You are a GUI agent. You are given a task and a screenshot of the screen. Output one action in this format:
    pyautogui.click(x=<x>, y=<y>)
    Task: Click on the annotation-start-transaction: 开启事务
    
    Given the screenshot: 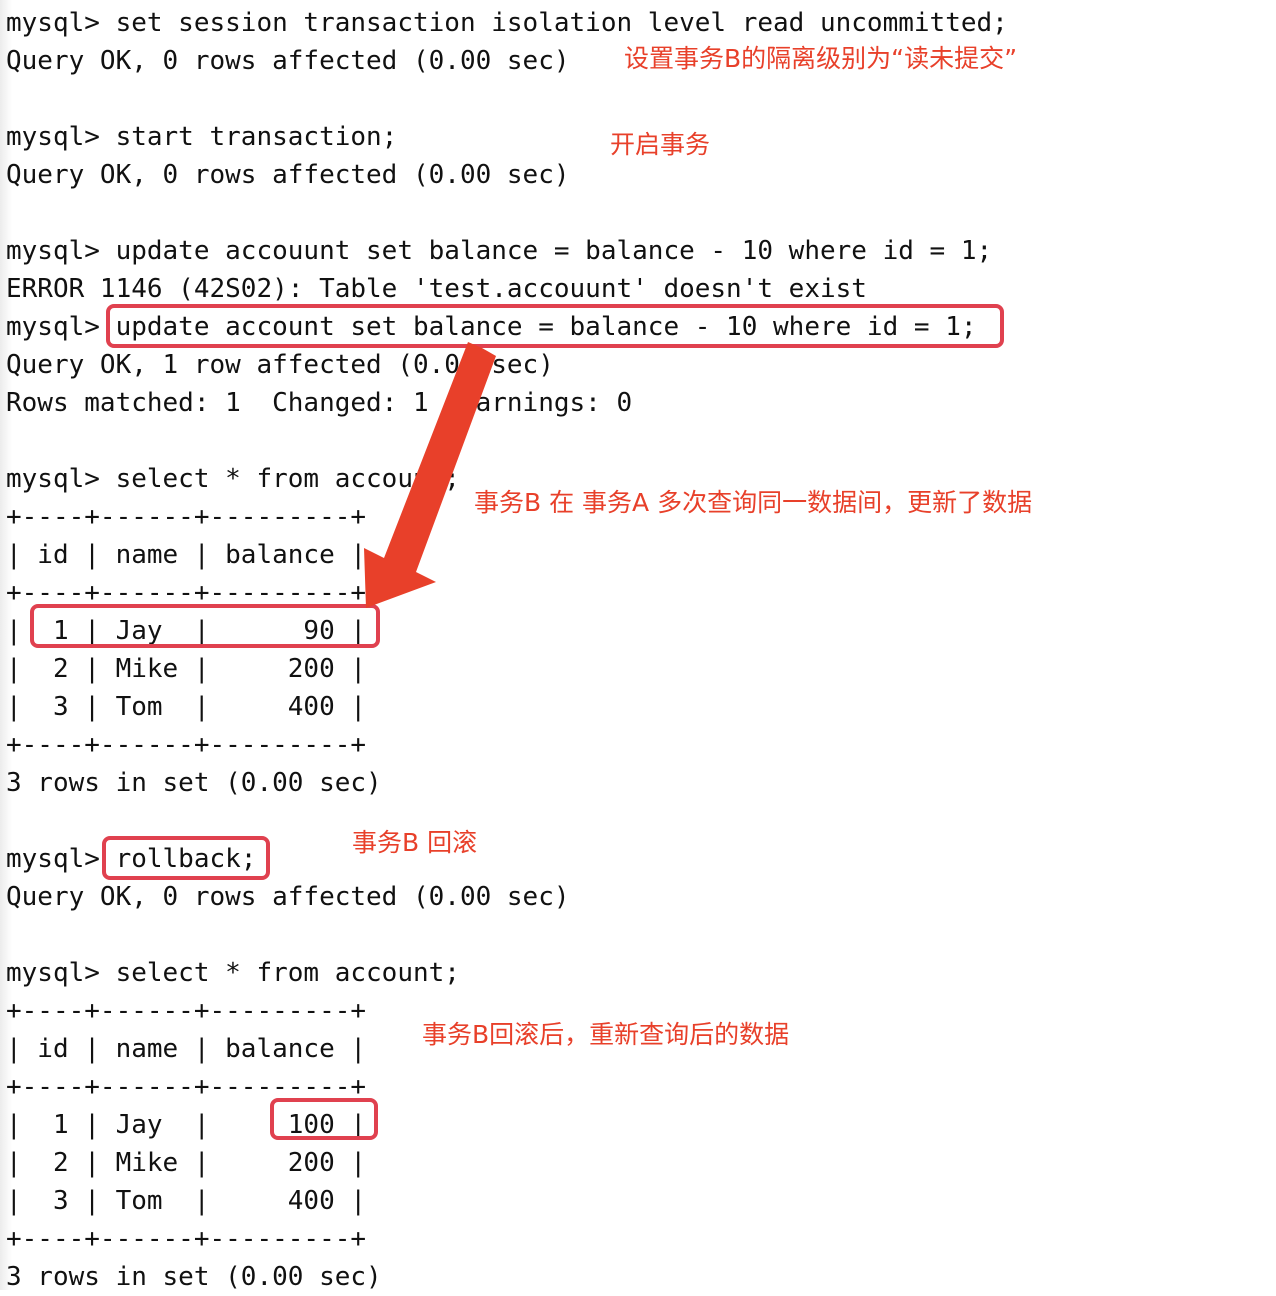 What is the action you would take?
    pyautogui.click(x=660, y=144)
    